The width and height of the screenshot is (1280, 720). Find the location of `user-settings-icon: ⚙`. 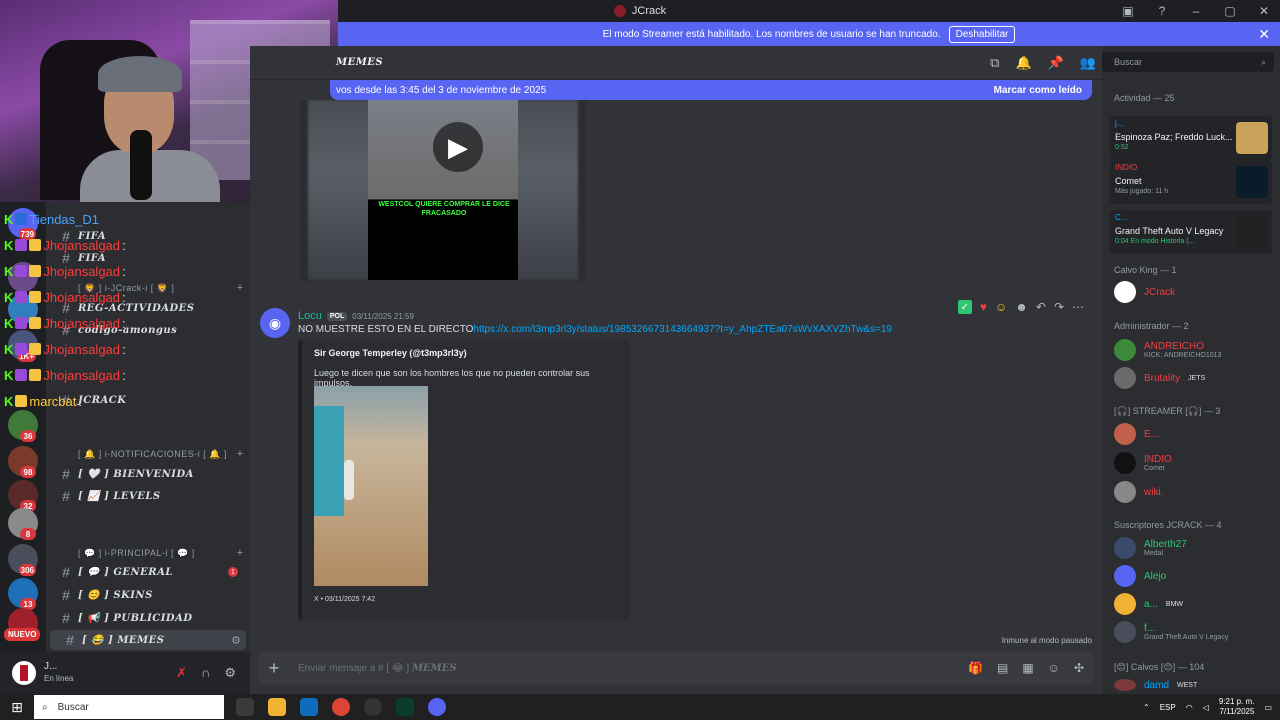

user-settings-icon: ⚙ is located at coordinates (230, 673).